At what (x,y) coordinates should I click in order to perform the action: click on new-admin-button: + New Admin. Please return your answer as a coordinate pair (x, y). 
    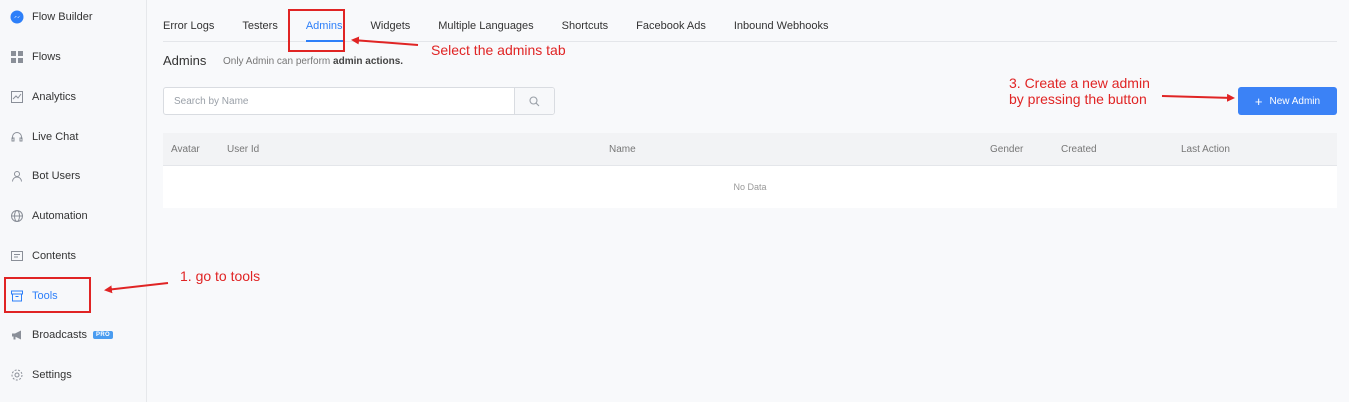
    Looking at the image, I should click on (1287, 101).